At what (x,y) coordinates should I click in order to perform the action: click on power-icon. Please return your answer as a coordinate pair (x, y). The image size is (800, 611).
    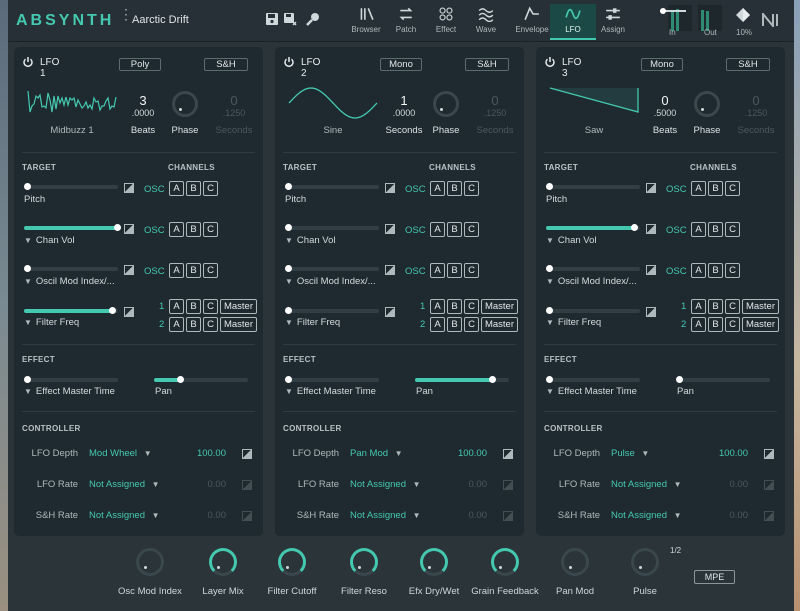
    Looking at the image, I should click on (550, 62).